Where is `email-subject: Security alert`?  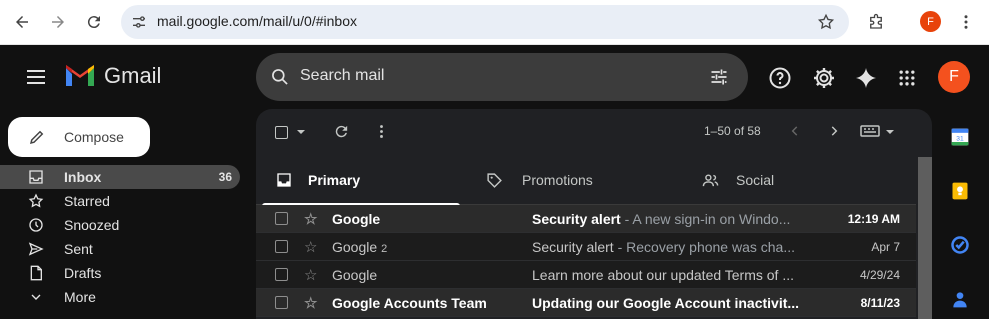 email-subject: Security alert is located at coordinates (576, 219).